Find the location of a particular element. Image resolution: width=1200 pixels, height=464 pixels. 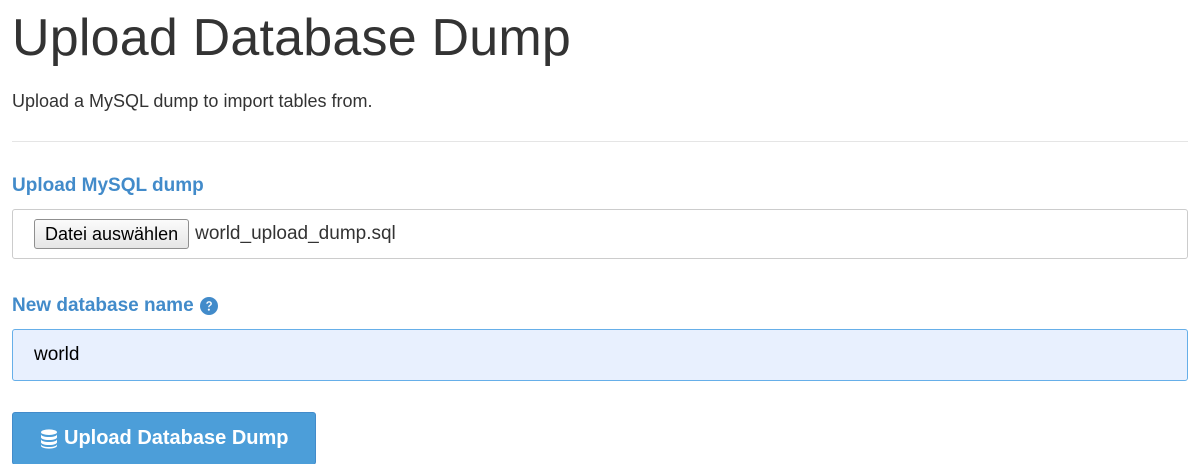

file-input-box: Datei auswählen world_upload_dump.sql is located at coordinates (600, 234).